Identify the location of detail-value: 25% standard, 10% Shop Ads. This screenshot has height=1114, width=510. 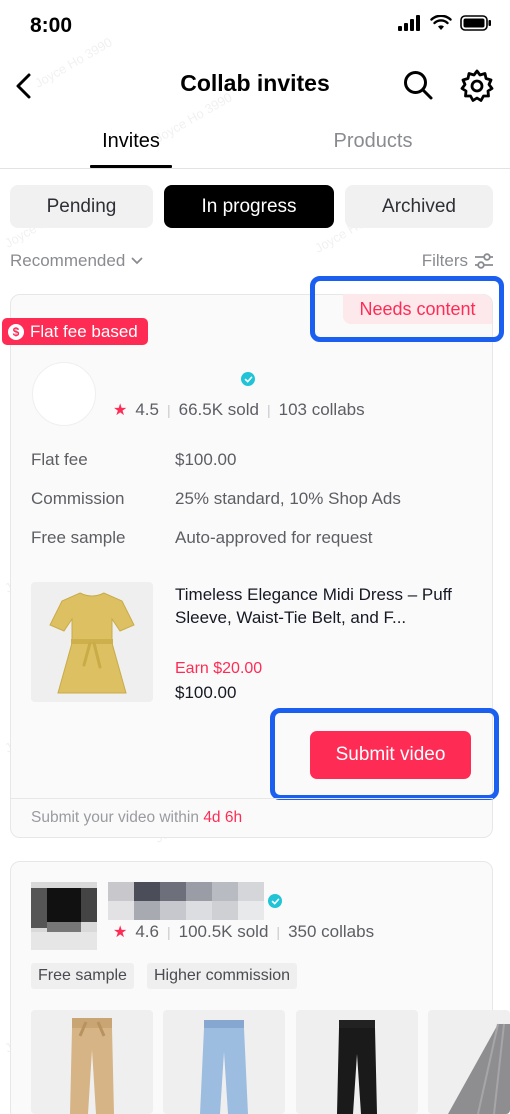
(288, 498).